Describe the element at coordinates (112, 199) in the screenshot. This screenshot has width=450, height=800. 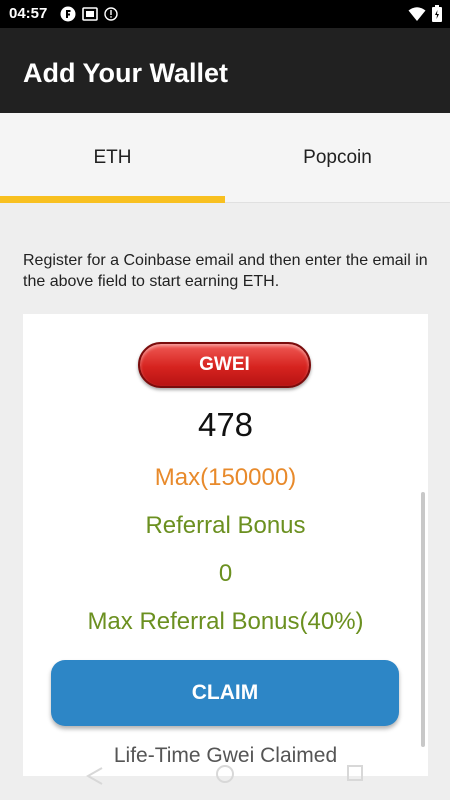
I see `tab-selected-indicator` at that location.